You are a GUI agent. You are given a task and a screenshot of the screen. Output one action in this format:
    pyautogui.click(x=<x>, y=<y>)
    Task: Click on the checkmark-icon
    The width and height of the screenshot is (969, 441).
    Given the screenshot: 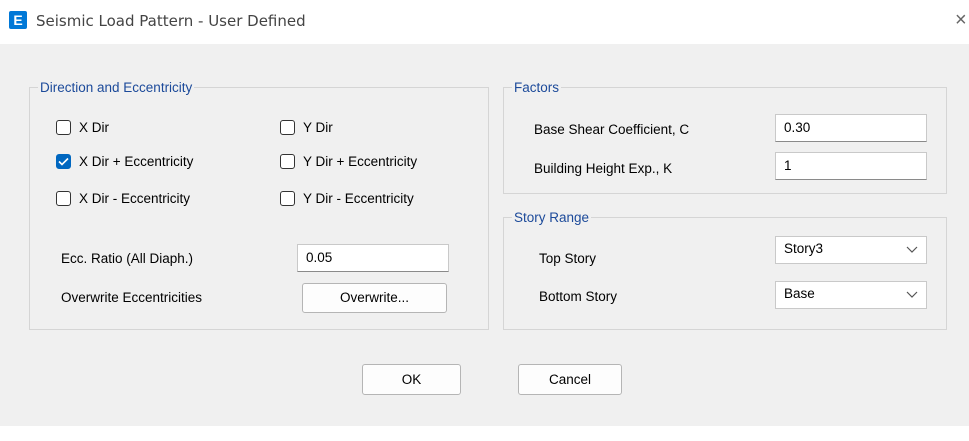 What is the action you would take?
    pyautogui.click(x=63, y=161)
    